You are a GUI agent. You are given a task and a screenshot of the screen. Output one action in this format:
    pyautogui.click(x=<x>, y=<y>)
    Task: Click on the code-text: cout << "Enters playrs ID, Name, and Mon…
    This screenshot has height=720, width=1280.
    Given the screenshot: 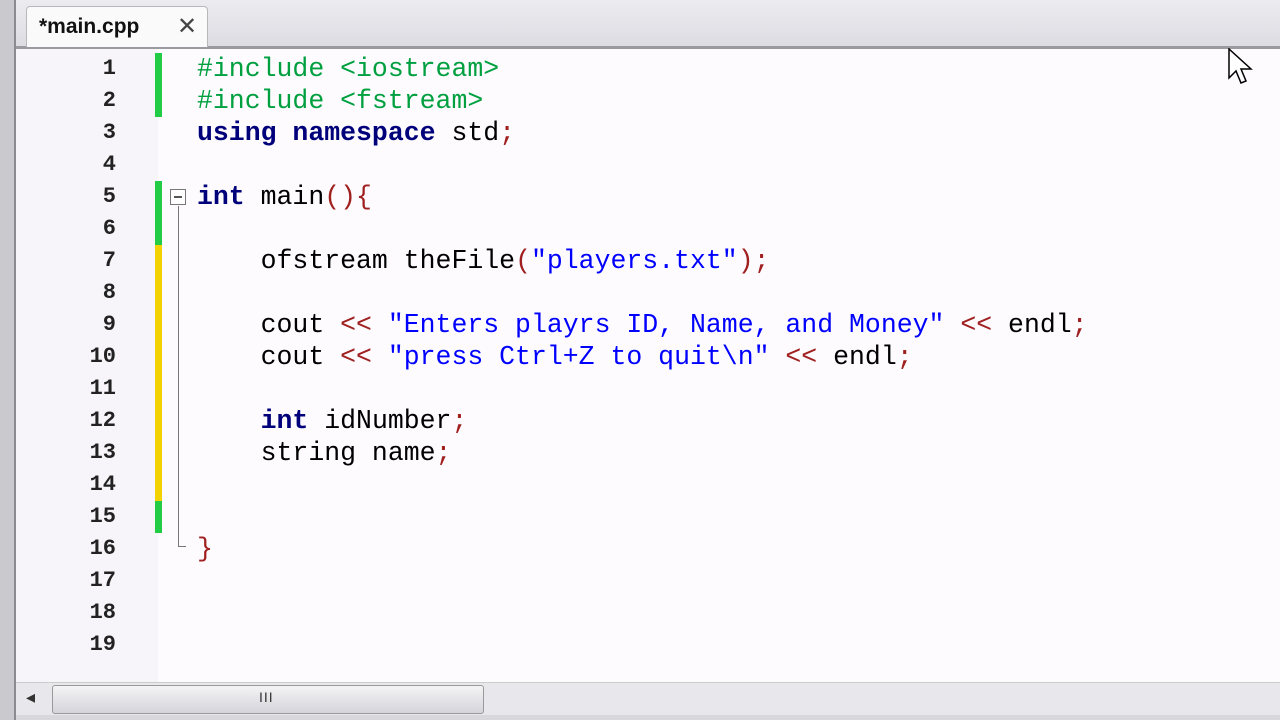 What is the action you would take?
    pyautogui.click(x=642, y=325)
    